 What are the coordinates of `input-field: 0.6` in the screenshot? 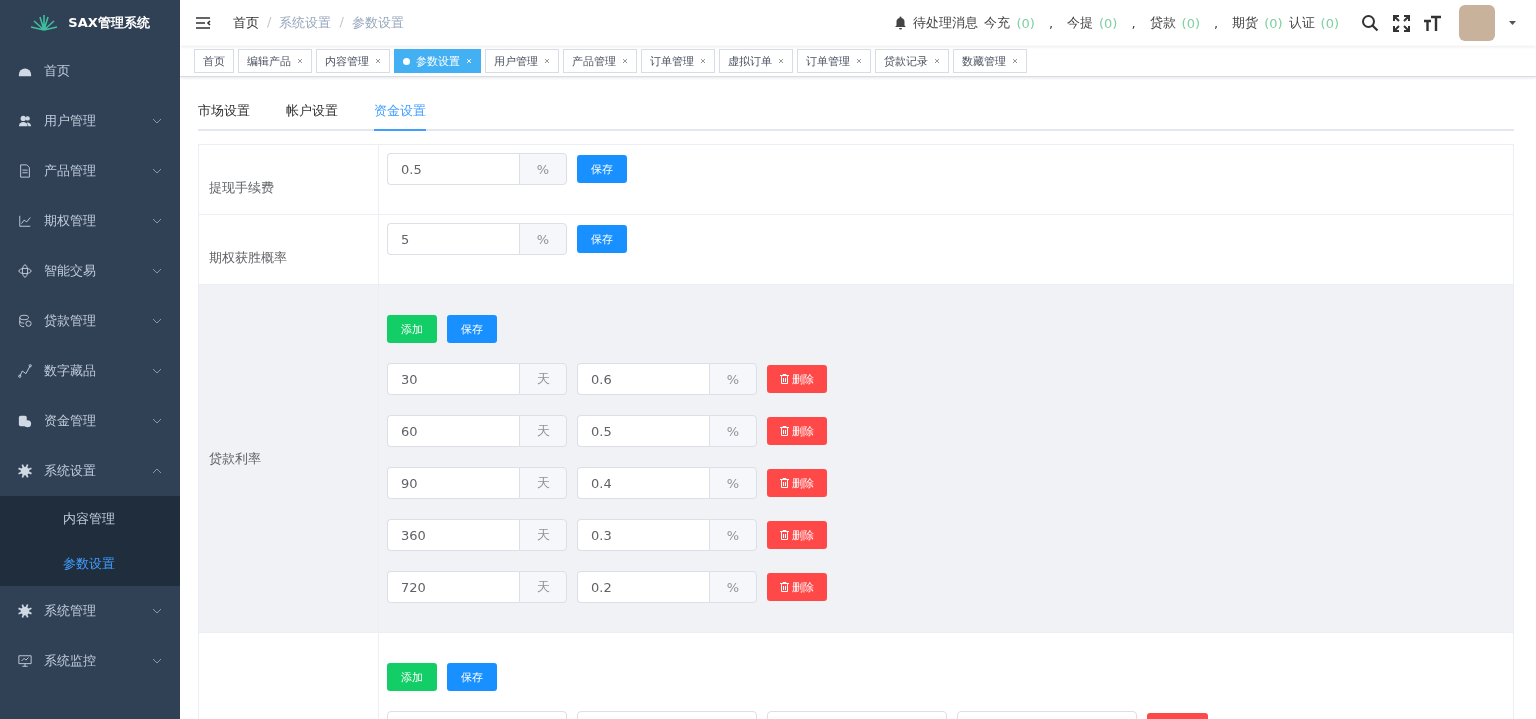 It's located at (643, 379).